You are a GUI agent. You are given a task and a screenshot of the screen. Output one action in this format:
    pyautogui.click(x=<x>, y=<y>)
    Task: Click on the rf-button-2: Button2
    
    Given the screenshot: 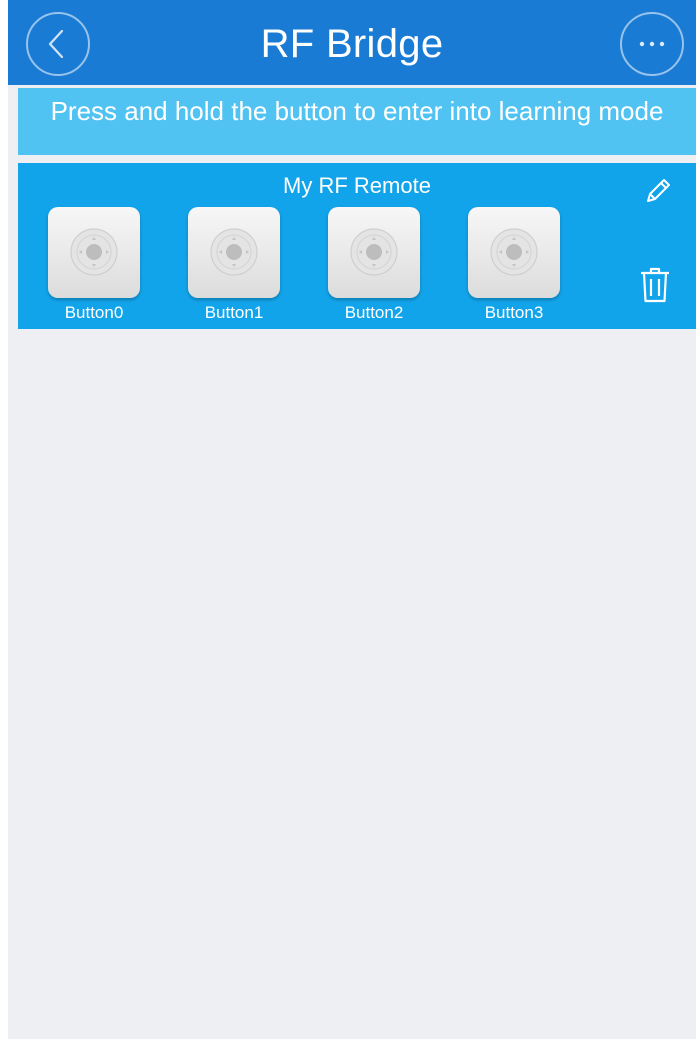 What is the action you would take?
    pyautogui.click(x=374, y=267)
    